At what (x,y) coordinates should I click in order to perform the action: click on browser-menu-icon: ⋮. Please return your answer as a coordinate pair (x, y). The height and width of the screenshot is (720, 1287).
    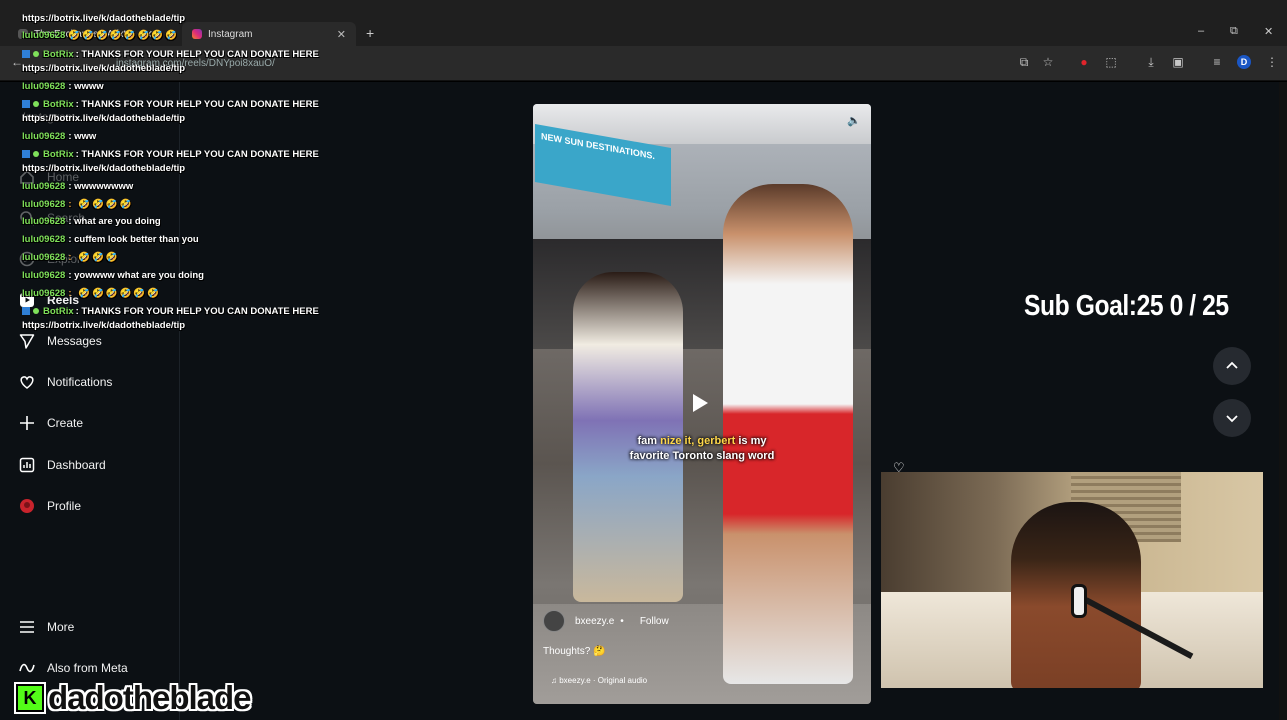
    Looking at the image, I should click on (1272, 62).